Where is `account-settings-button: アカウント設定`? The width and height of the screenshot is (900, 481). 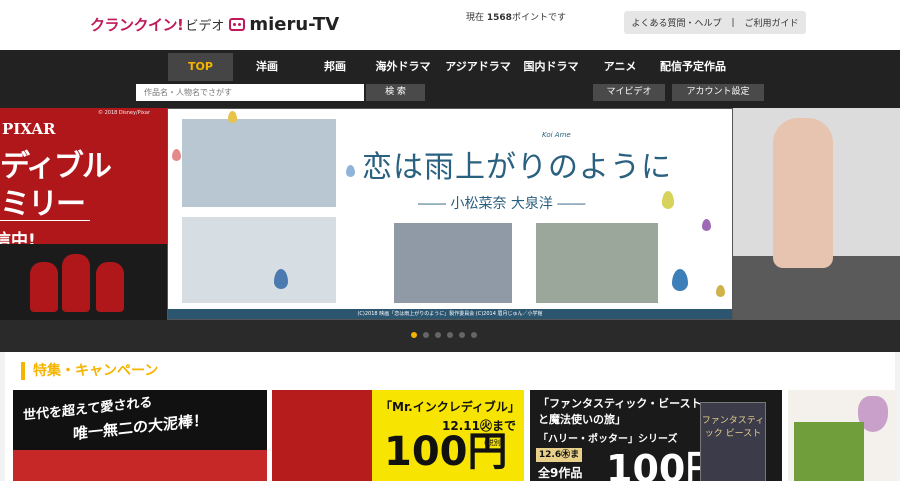 account-settings-button: アカウント設定 is located at coordinates (718, 92).